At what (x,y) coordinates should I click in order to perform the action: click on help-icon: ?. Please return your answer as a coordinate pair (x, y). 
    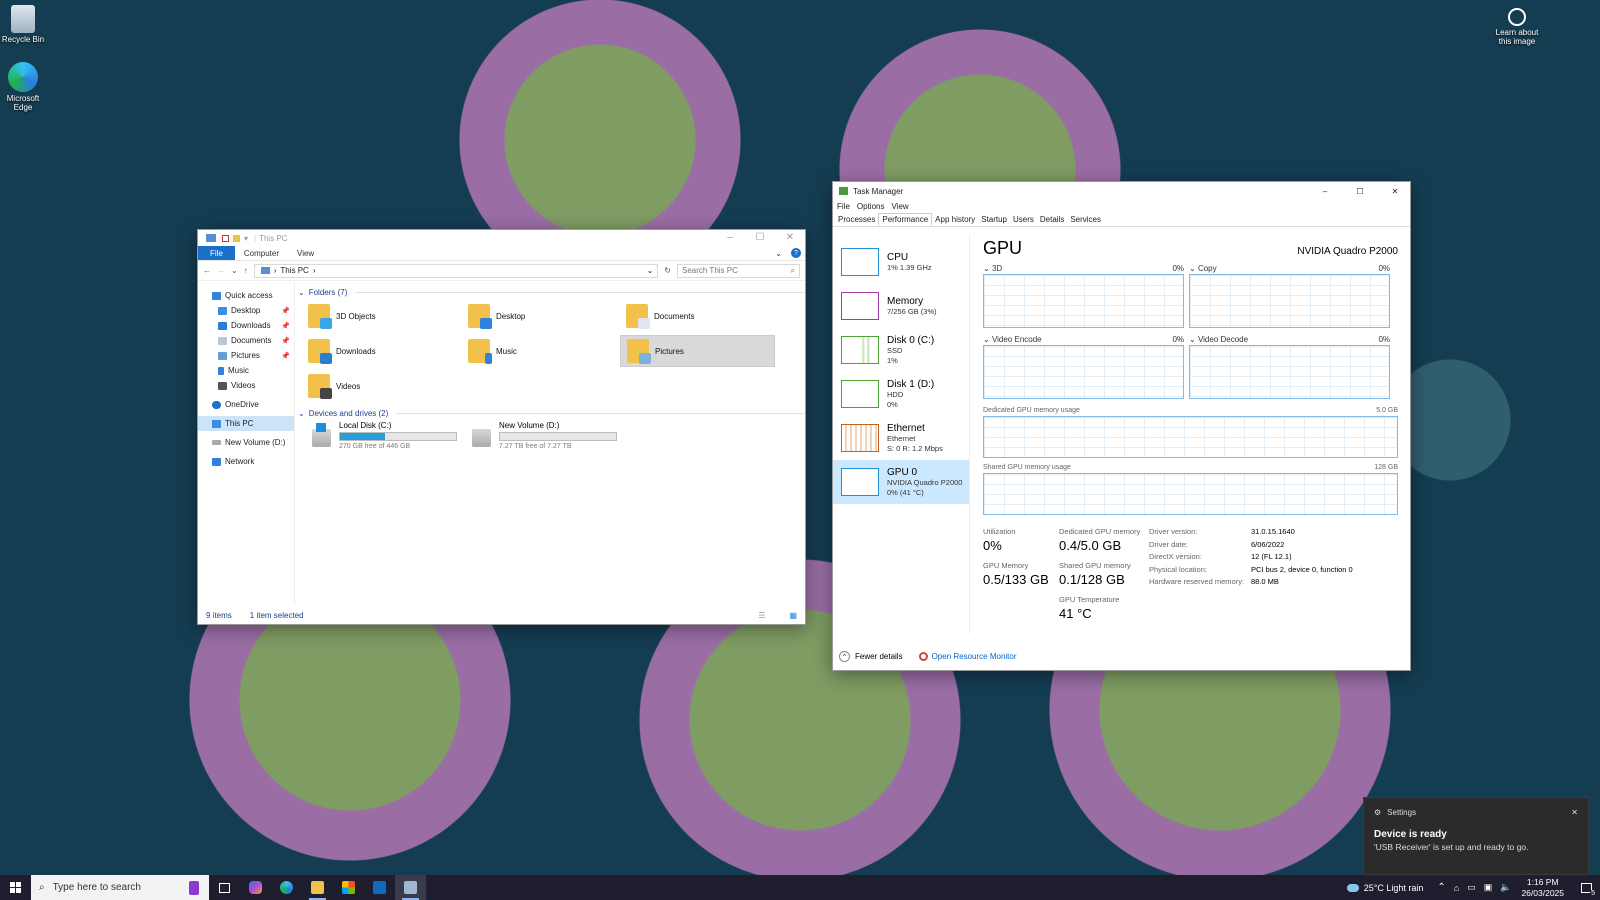
    Looking at the image, I should click on (796, 253).